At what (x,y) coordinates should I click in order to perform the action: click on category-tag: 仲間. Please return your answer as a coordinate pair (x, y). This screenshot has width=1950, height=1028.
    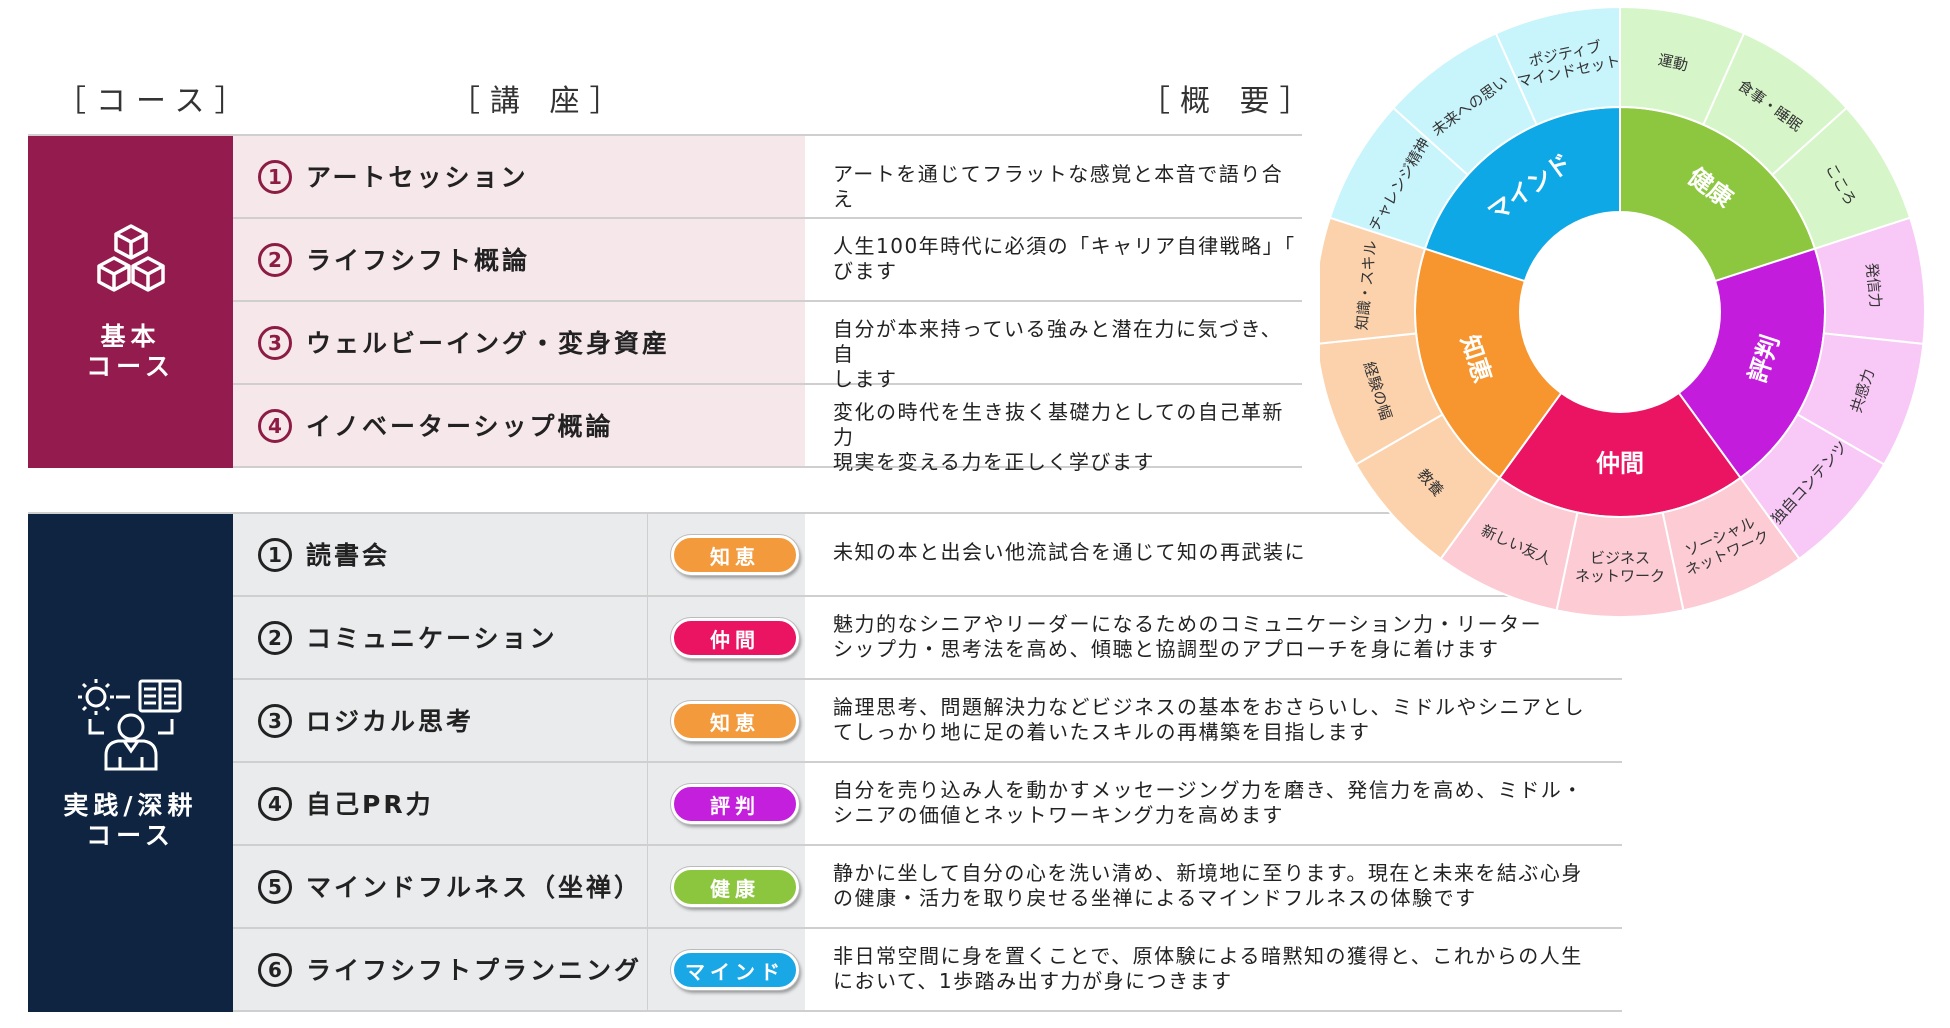
    Looking at the image, I should click on (735, 638).